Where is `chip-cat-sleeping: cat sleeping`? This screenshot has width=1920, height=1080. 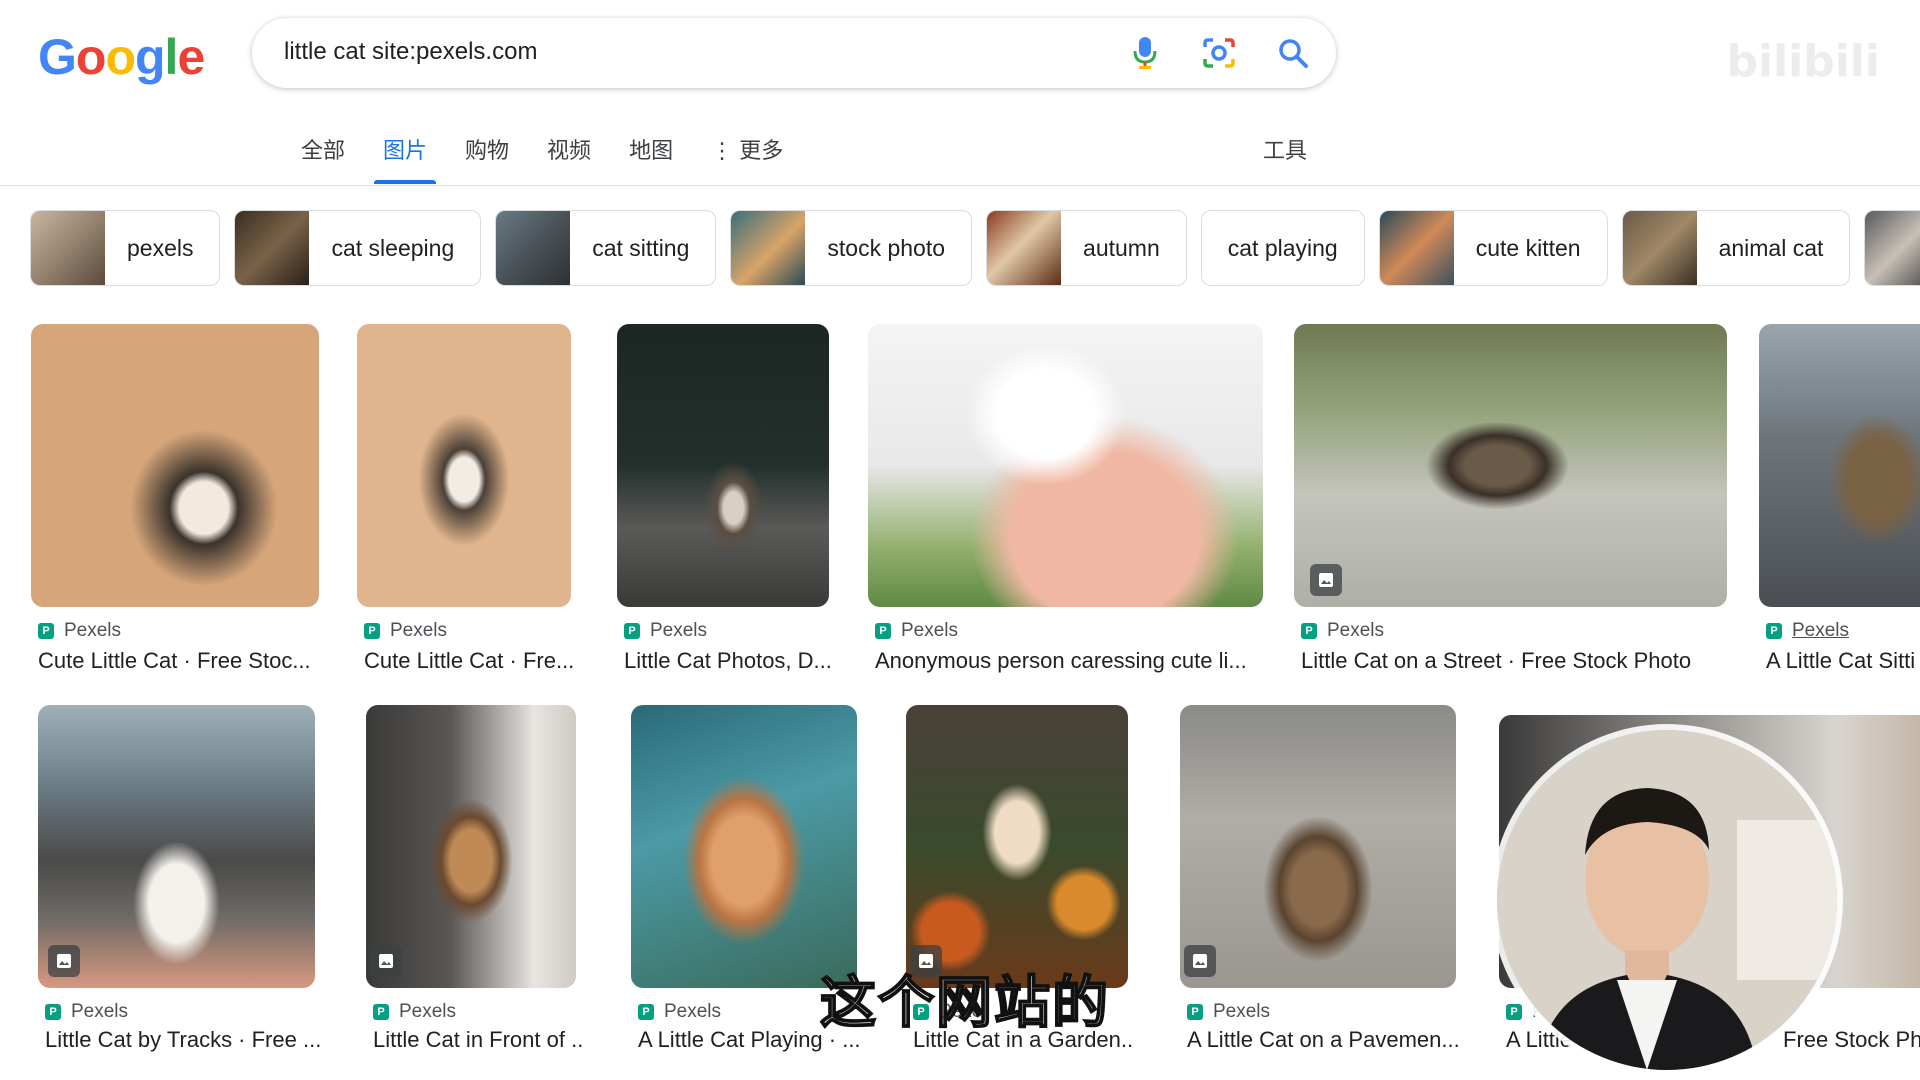
chip-cat-sleeping: cat sleeping is located at coordinates (358, 248).